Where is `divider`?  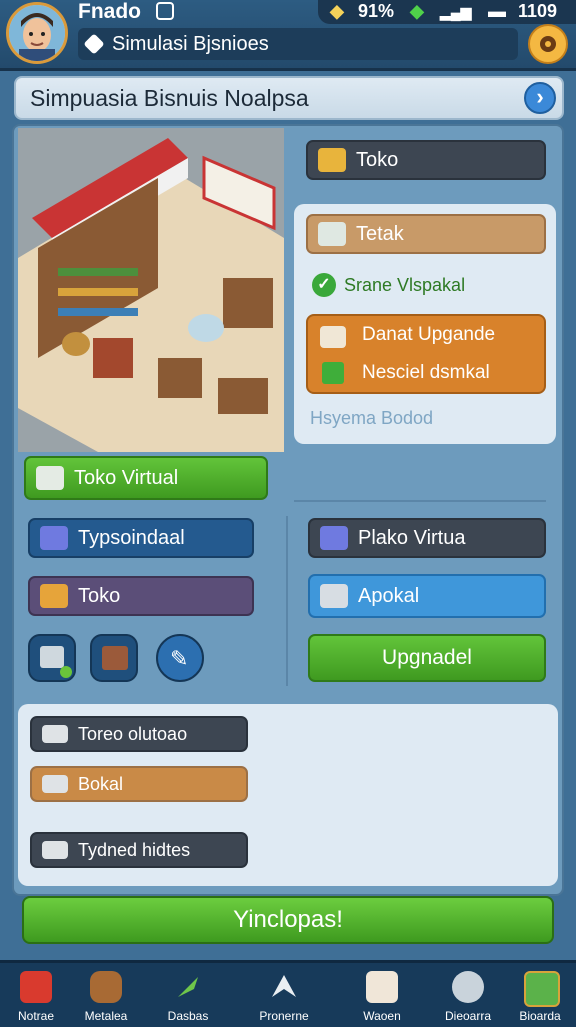
divider is located at coordinates (420, 501).